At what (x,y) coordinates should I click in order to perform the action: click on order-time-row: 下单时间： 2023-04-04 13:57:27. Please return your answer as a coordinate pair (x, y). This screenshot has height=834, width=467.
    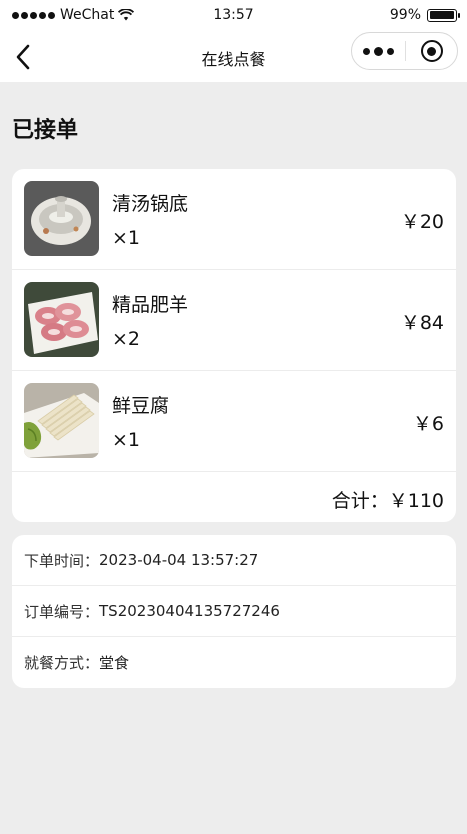
    Looking at the image, I should click on (234, 560).